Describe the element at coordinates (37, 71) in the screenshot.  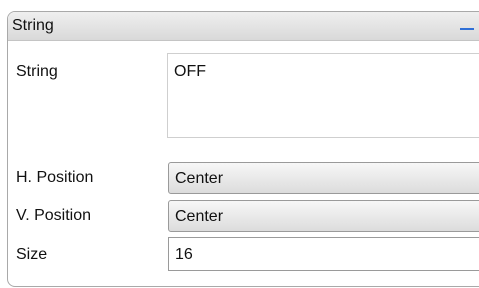
I see `string-label: String` at that location.